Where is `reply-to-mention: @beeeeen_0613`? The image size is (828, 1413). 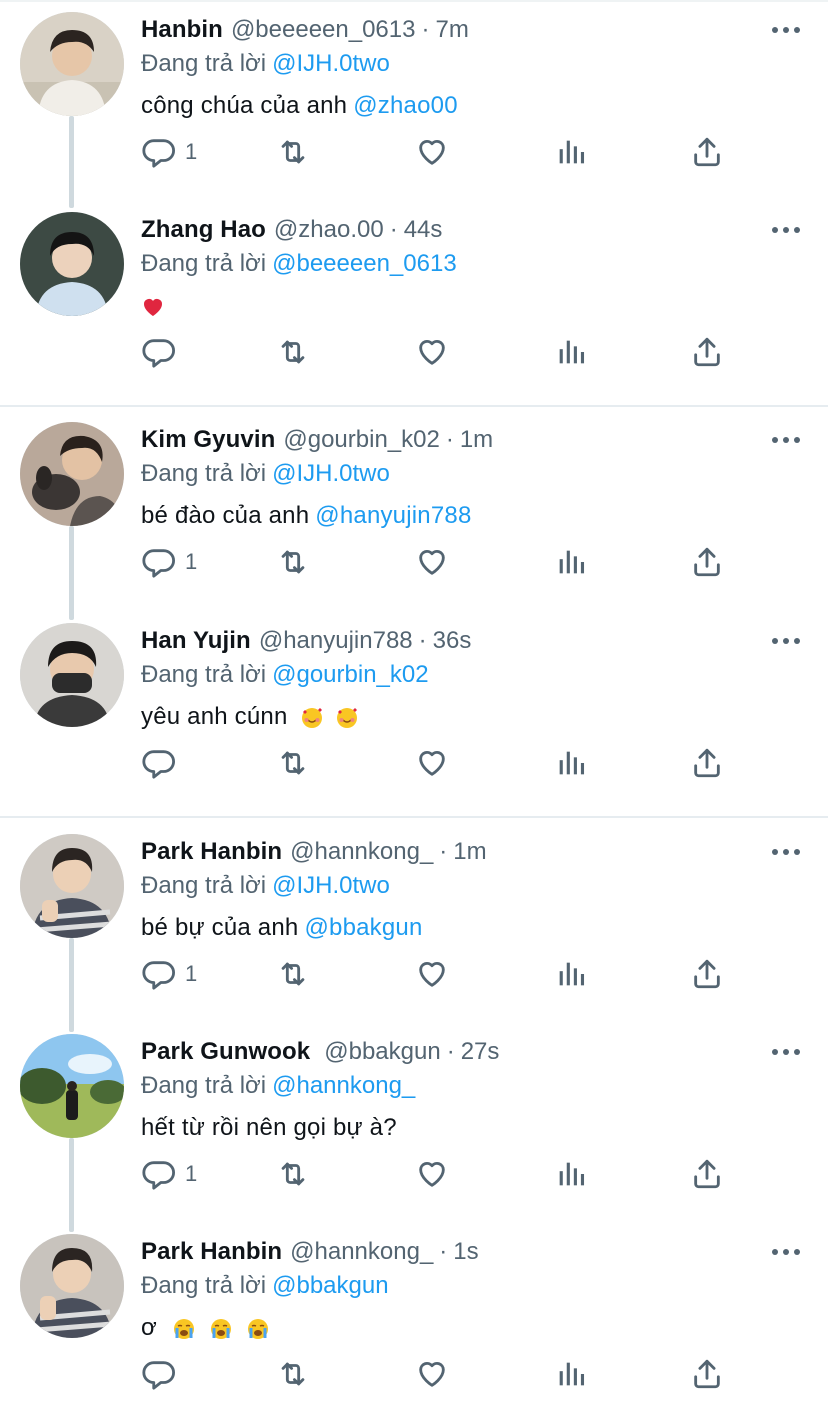
reply-to-mention: @beeeeen_0613 is located at coordinates (364, 263).